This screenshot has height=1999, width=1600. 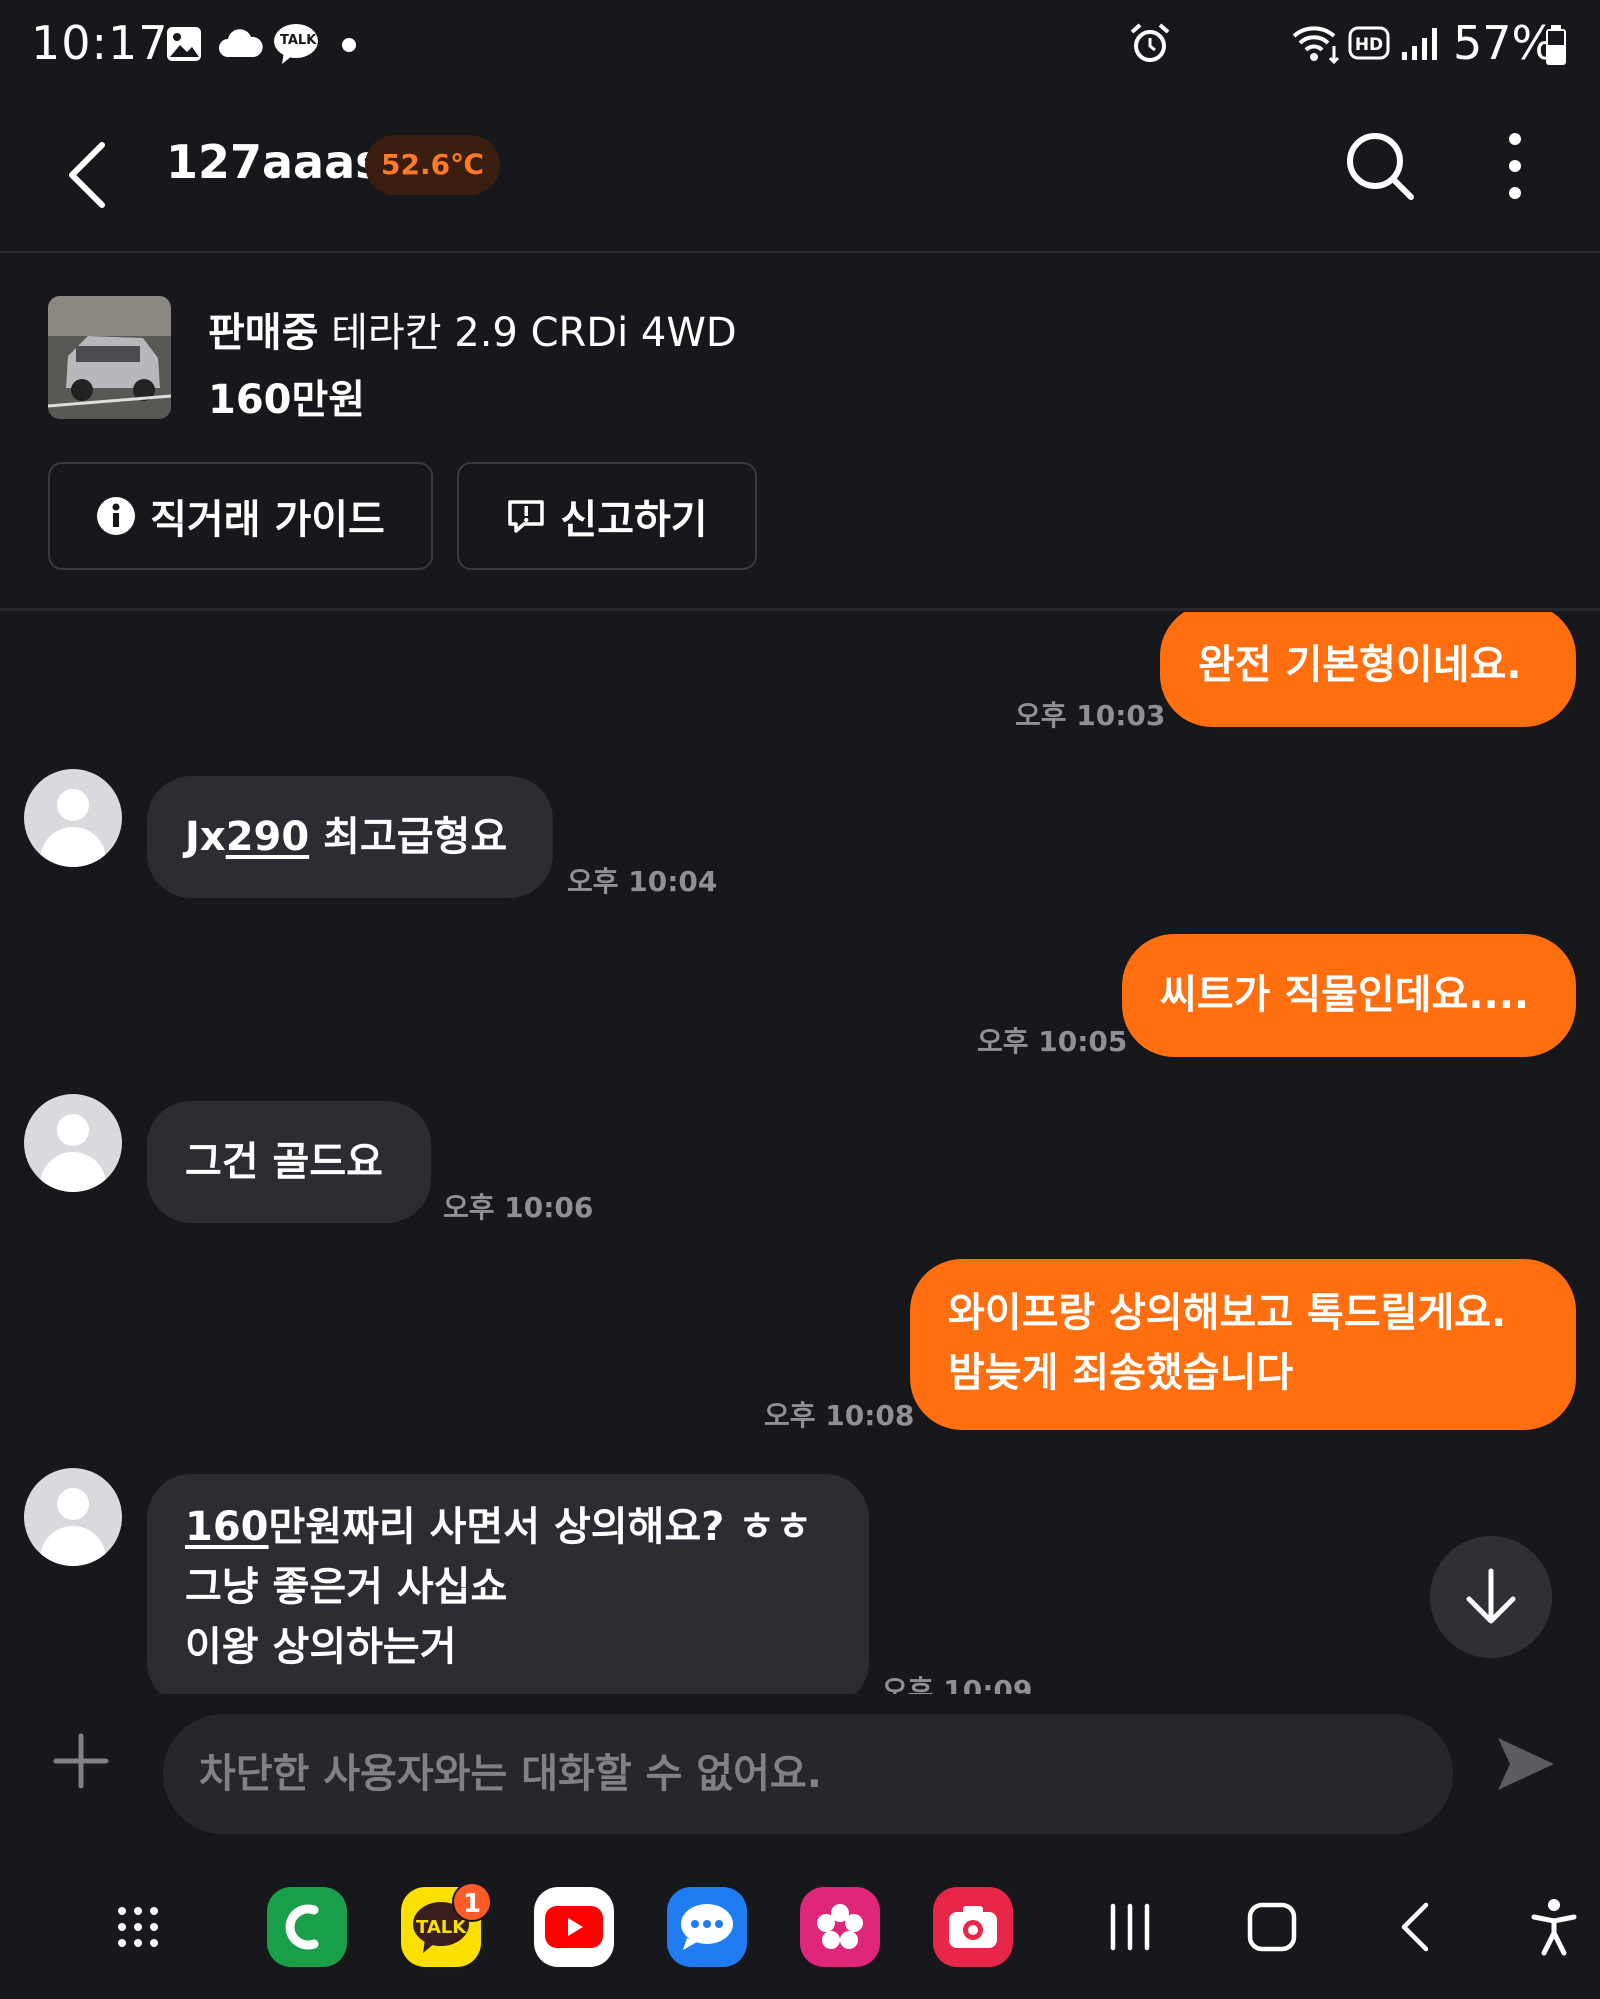 I want to click on other-message-bubble: 그건 골드요, so click(x=289, y=1162).